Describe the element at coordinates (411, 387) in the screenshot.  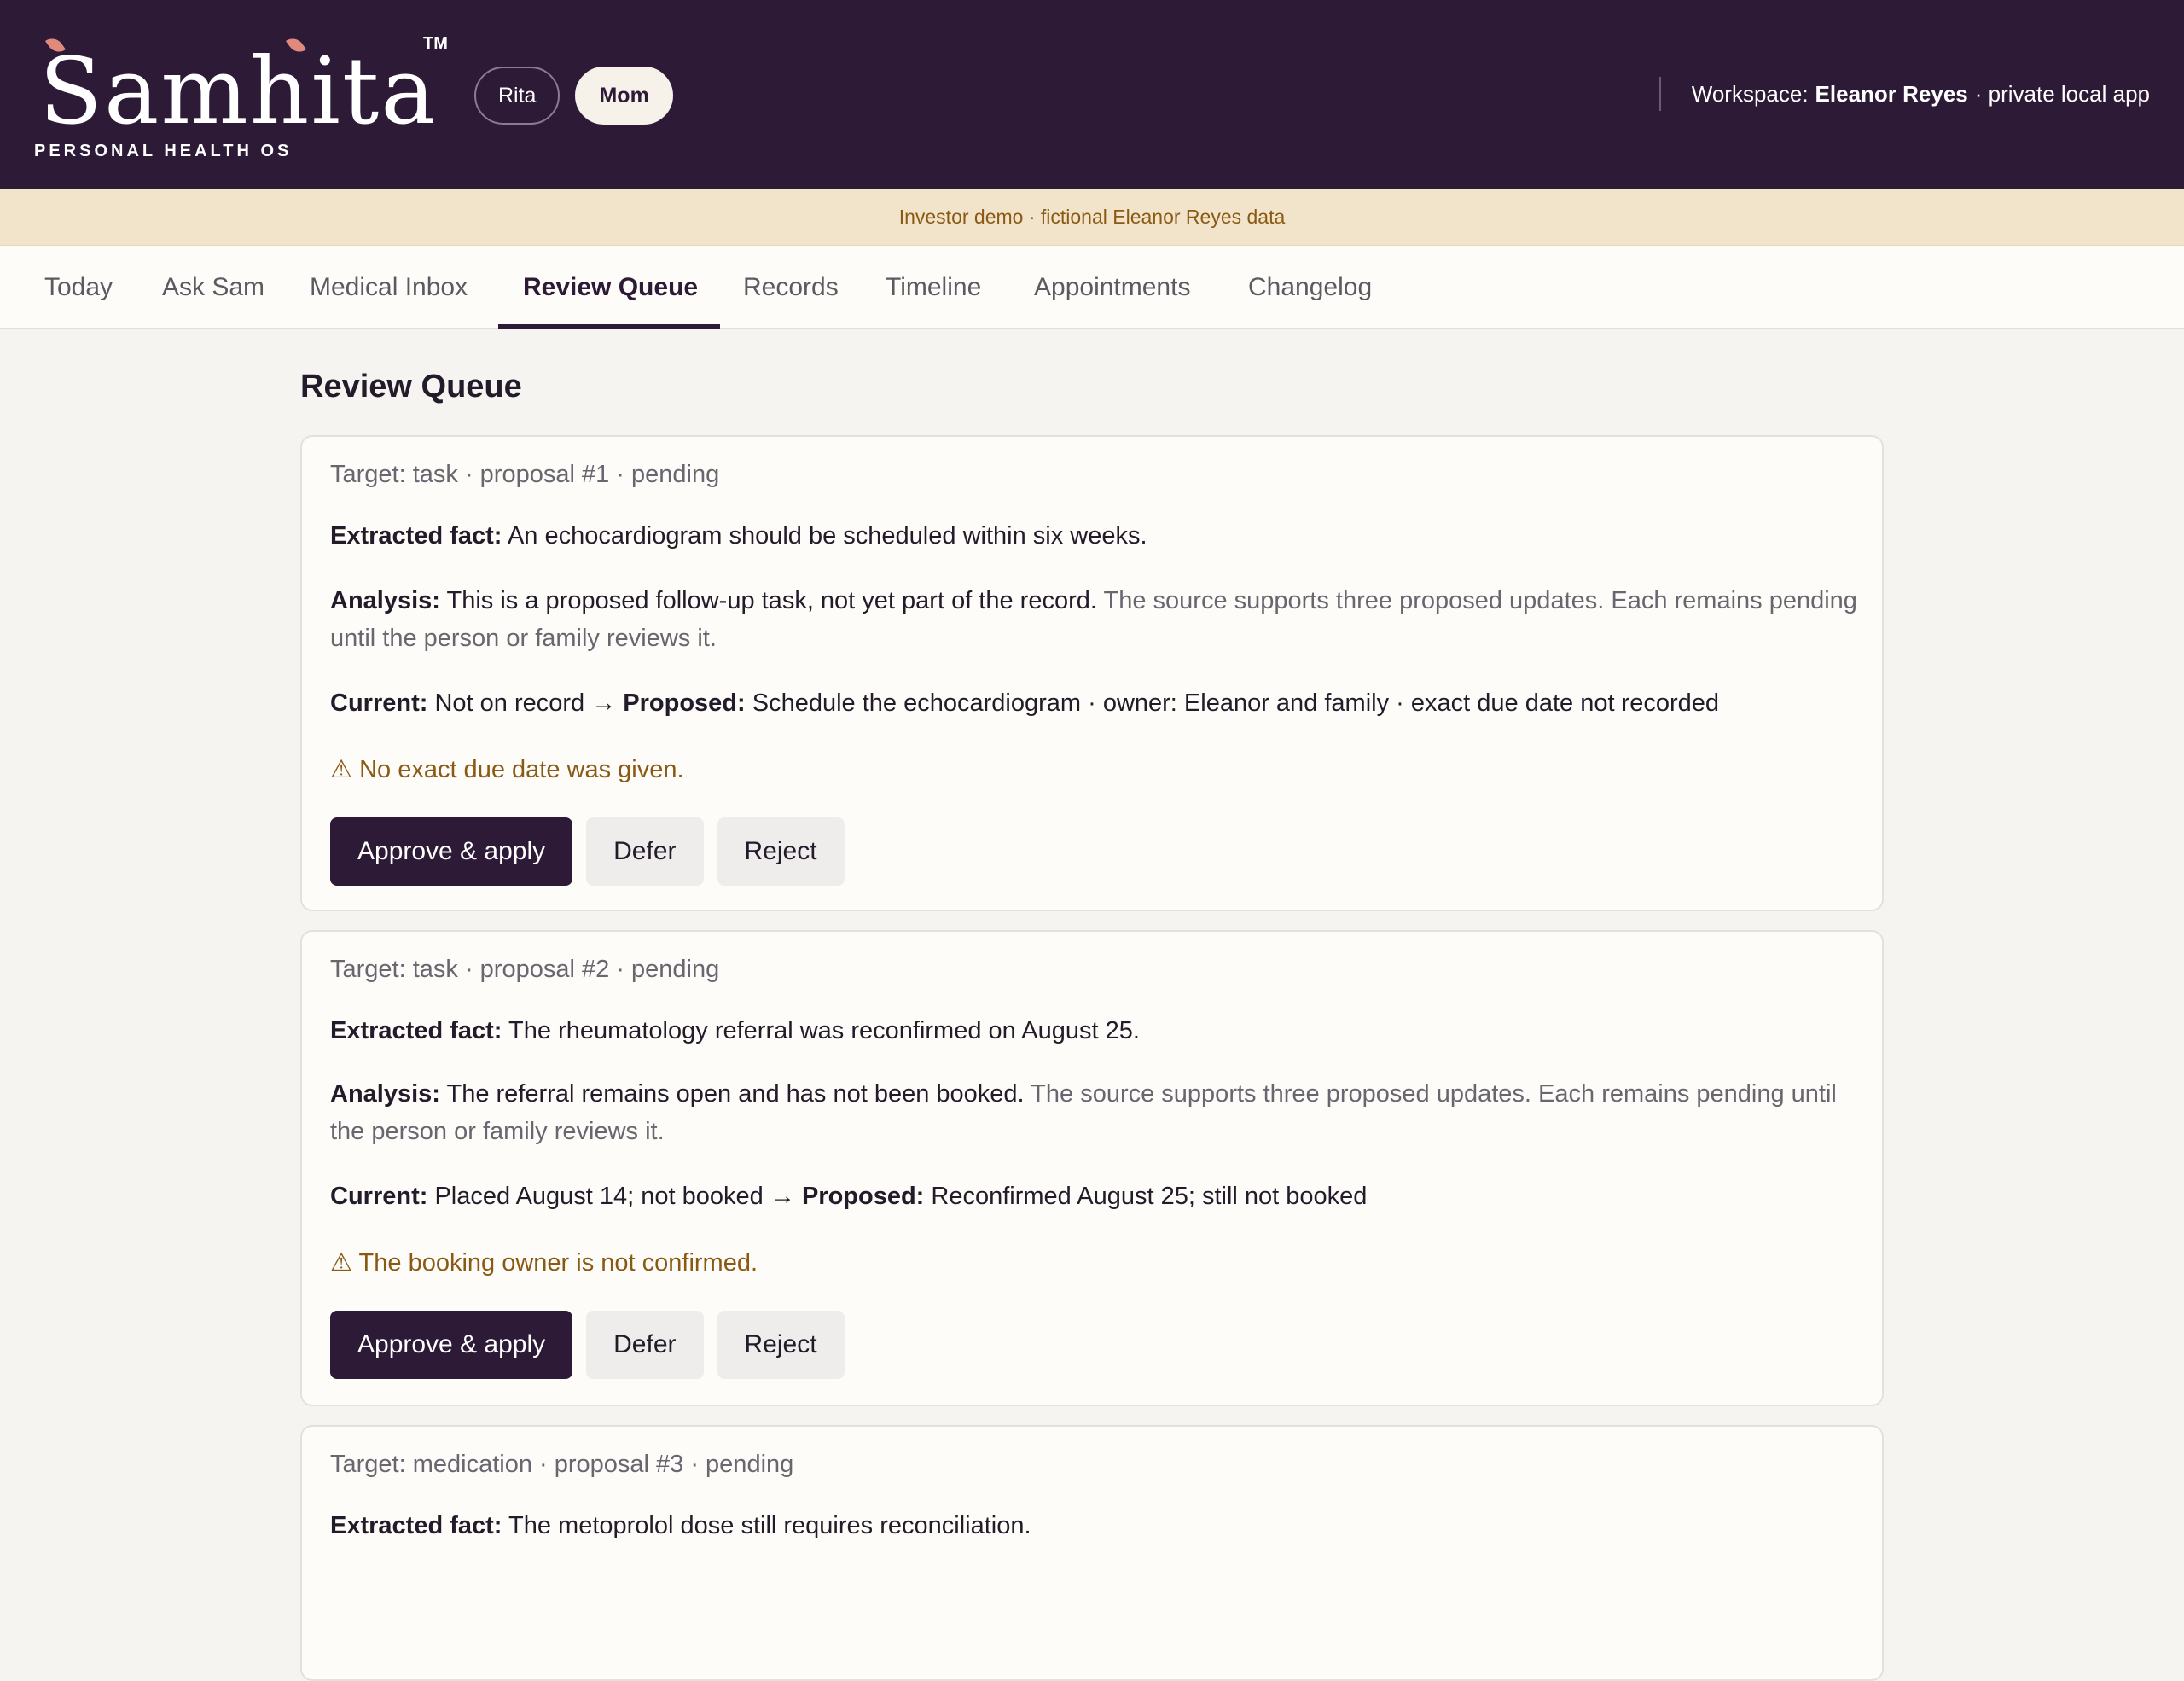
I see `page-title: Review Queue` at that location.